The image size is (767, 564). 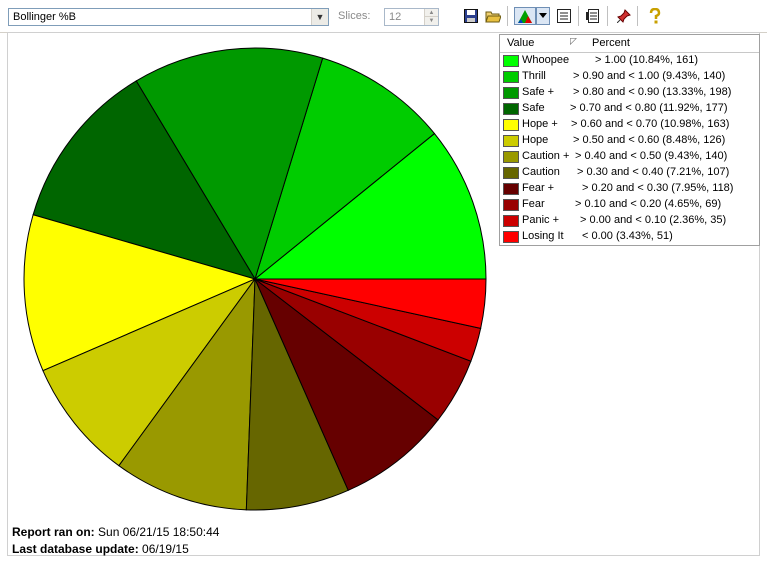 I want to click on slices-stepper: 12 ▲ ▼, so click(x=411, y=17).